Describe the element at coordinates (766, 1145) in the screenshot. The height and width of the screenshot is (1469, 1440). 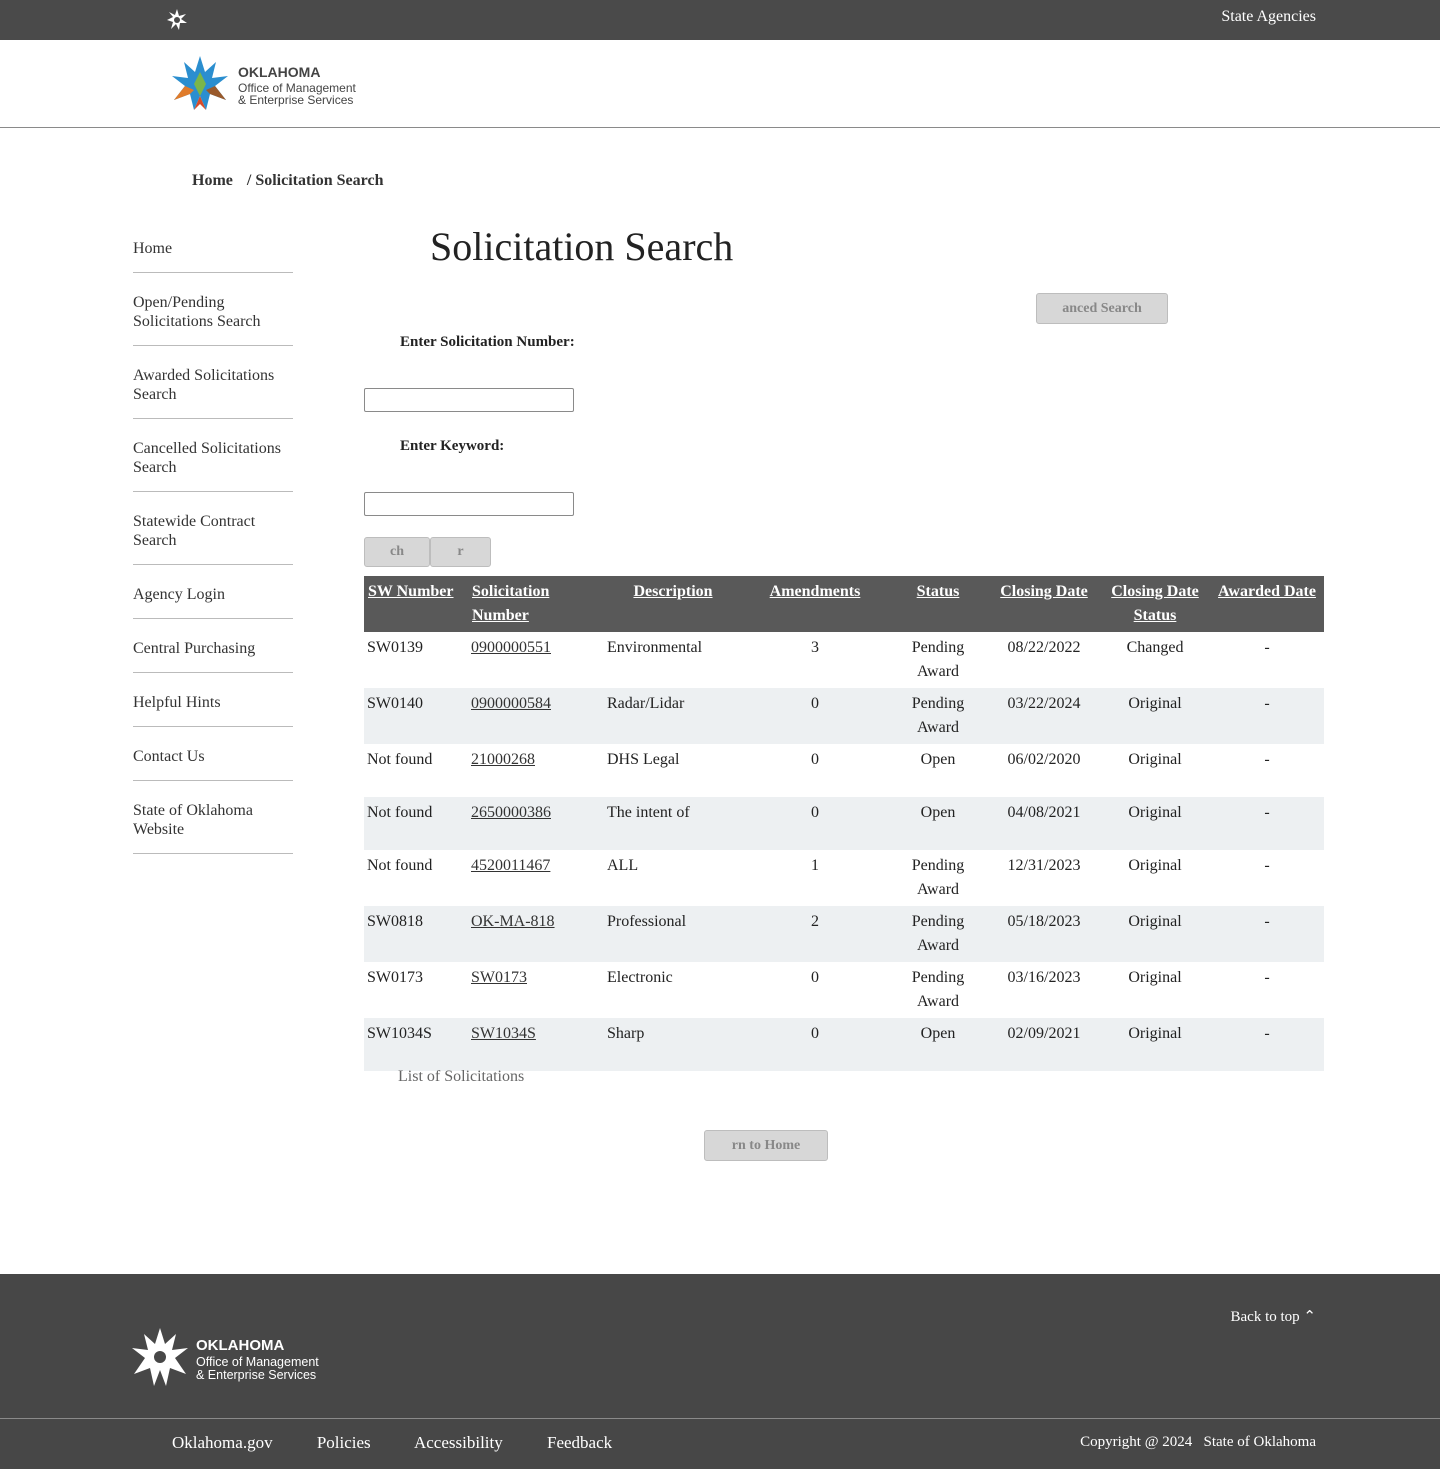
I see `return-home-button: rn to Home` at that location.